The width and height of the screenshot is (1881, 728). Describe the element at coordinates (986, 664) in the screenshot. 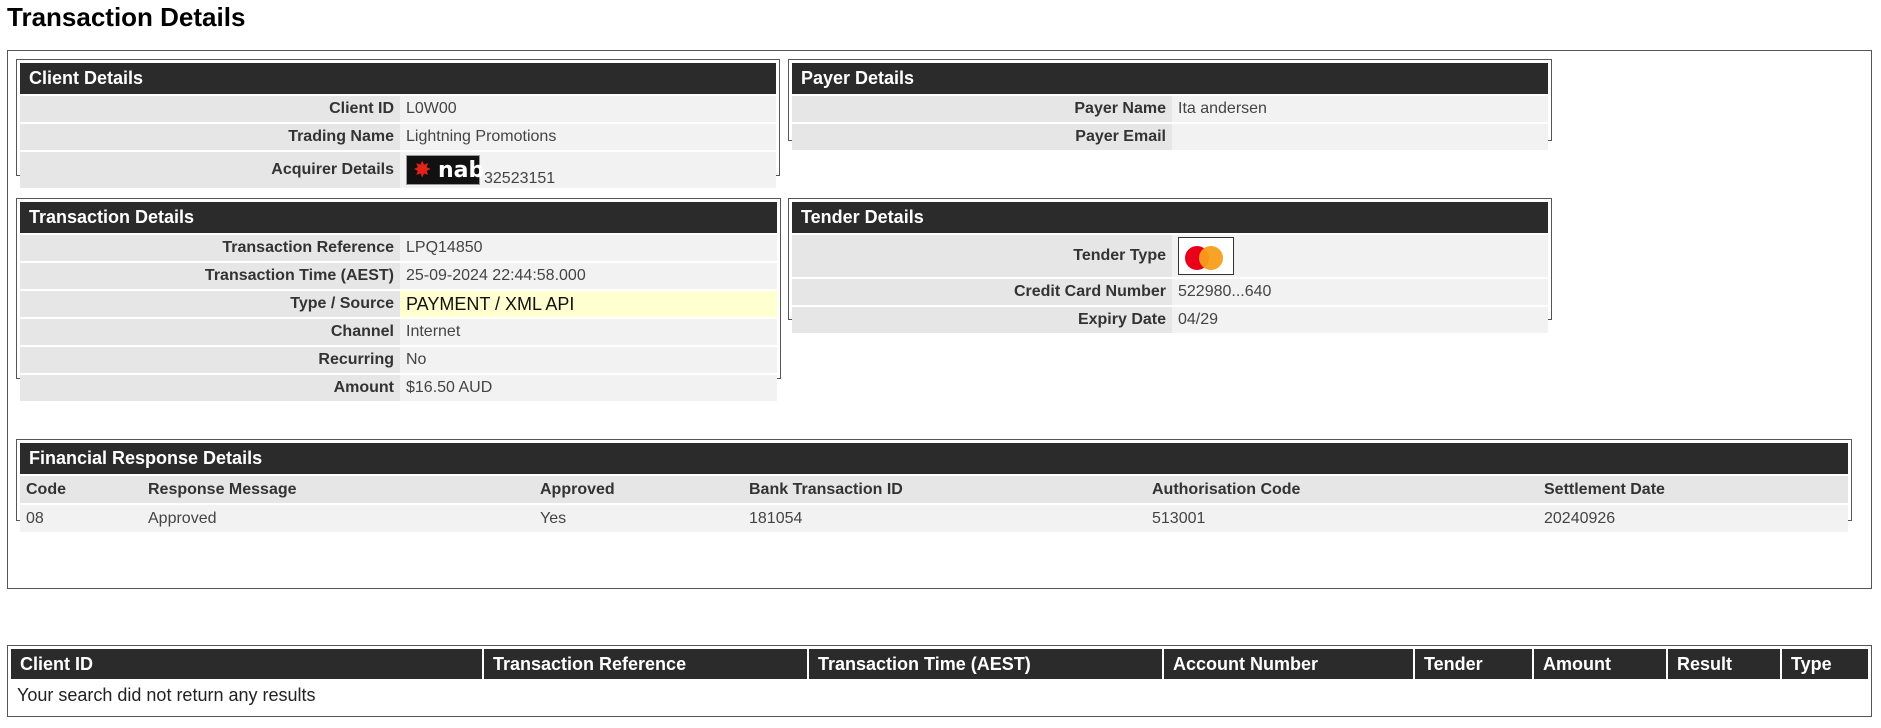

I see `column-header-transaction-time: Transaction Time (AEST)` at that location.